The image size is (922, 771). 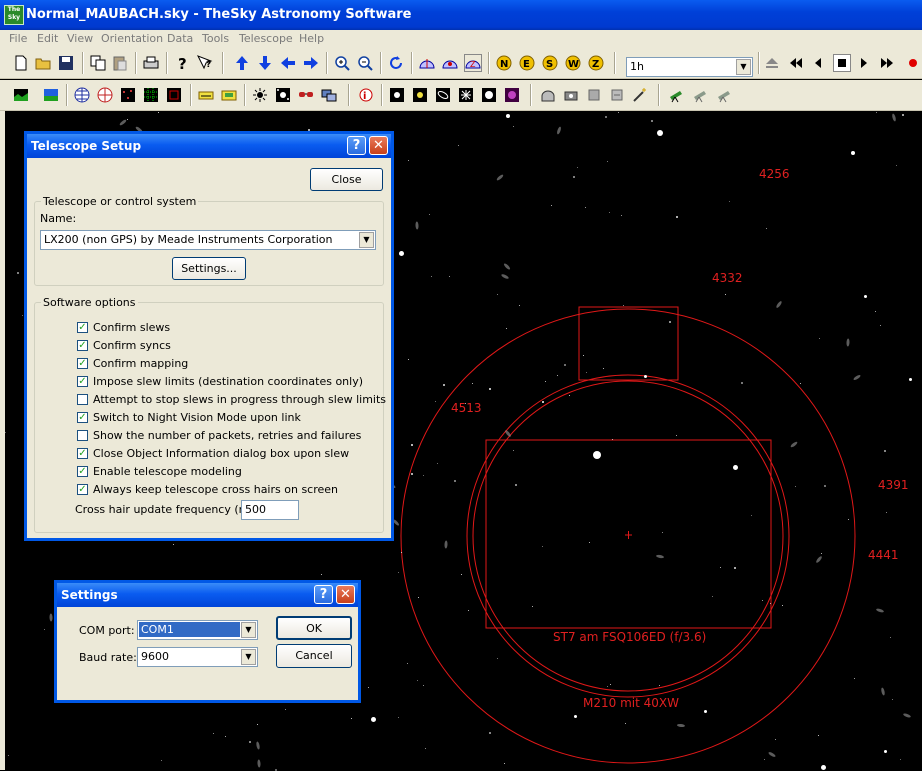 I want to click on zenith-view-icon: Z, so click(x=473, y=63).